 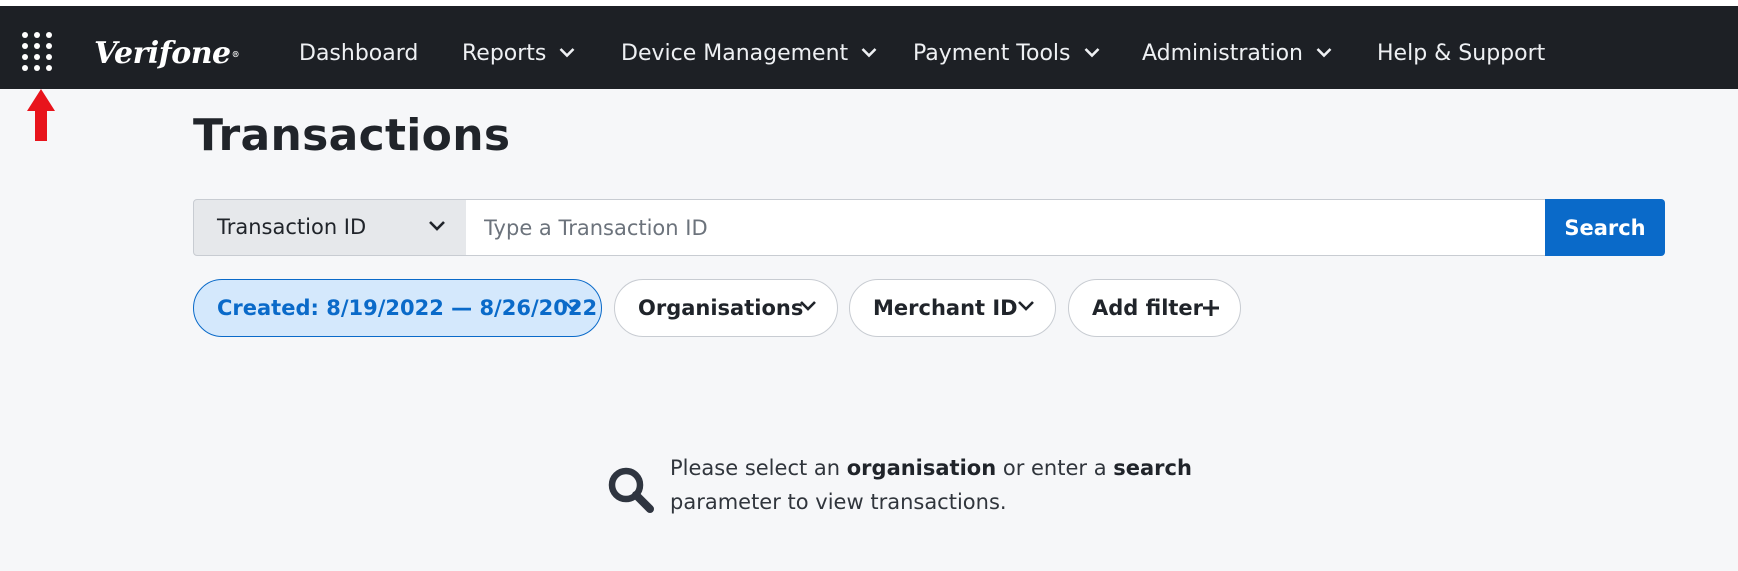 I want to click on verifone-logo: Verifone®, so click(x=167, y=54).